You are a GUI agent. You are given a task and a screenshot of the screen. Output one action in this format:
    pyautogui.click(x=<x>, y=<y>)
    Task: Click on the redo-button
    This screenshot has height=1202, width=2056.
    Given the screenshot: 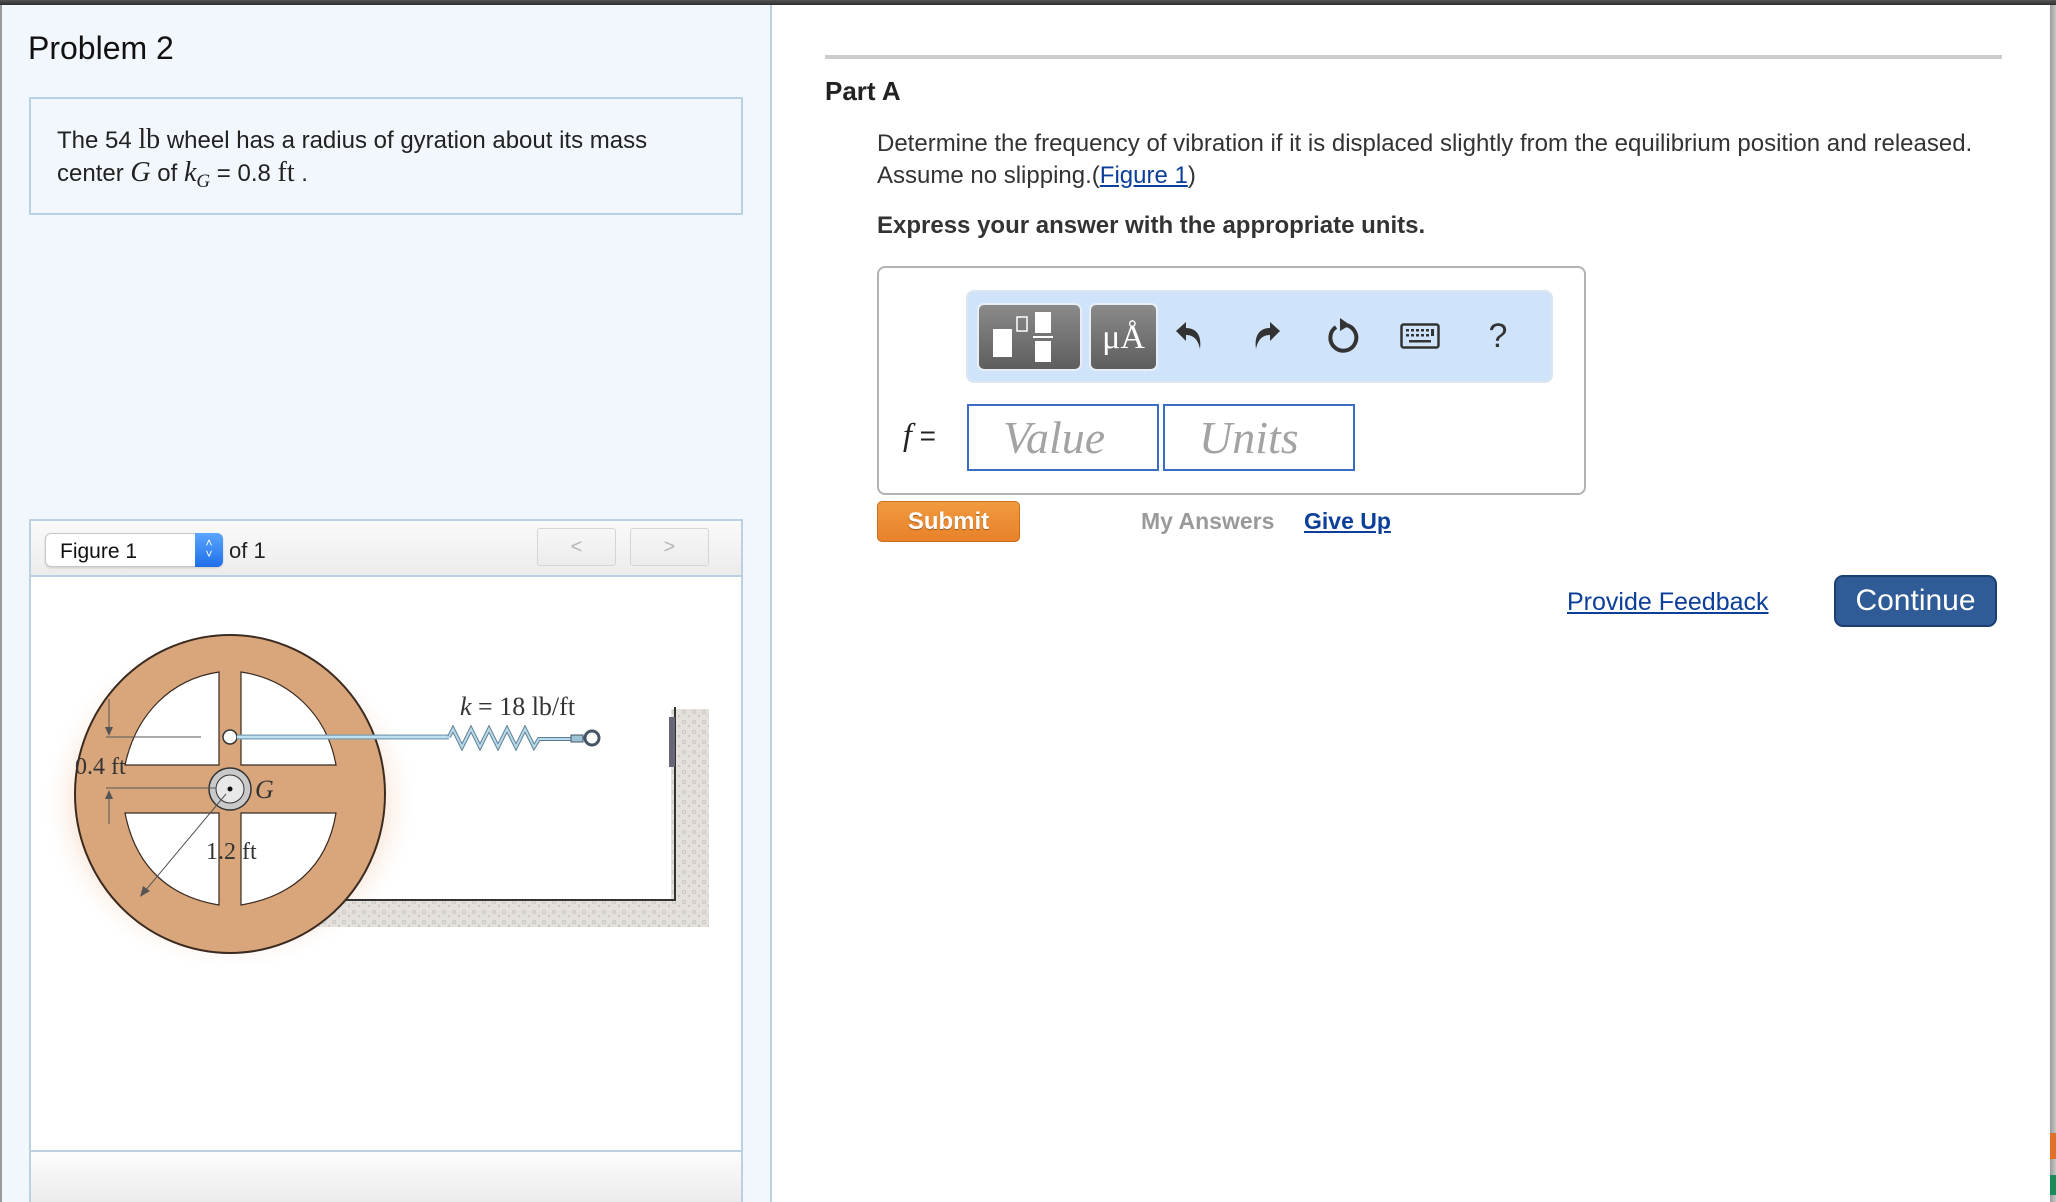 What is the action you would take?
    pyautogui.click(x=1267, y=336)
    